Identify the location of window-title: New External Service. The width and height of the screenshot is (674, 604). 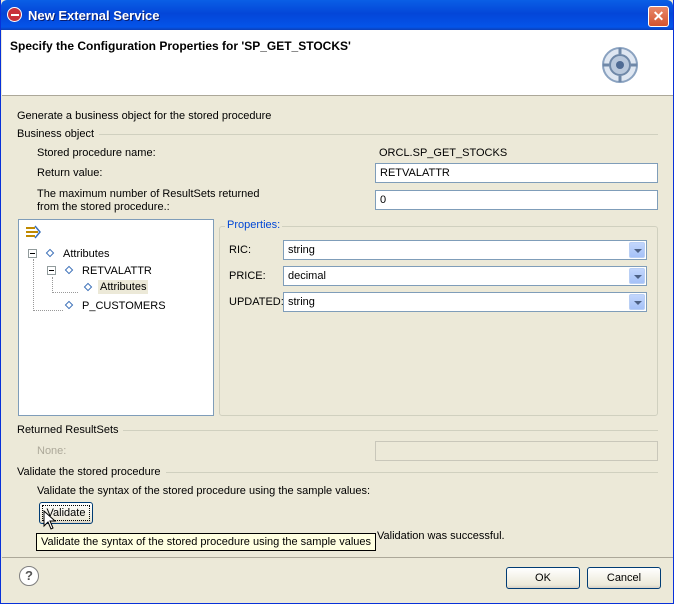
(94, 15).